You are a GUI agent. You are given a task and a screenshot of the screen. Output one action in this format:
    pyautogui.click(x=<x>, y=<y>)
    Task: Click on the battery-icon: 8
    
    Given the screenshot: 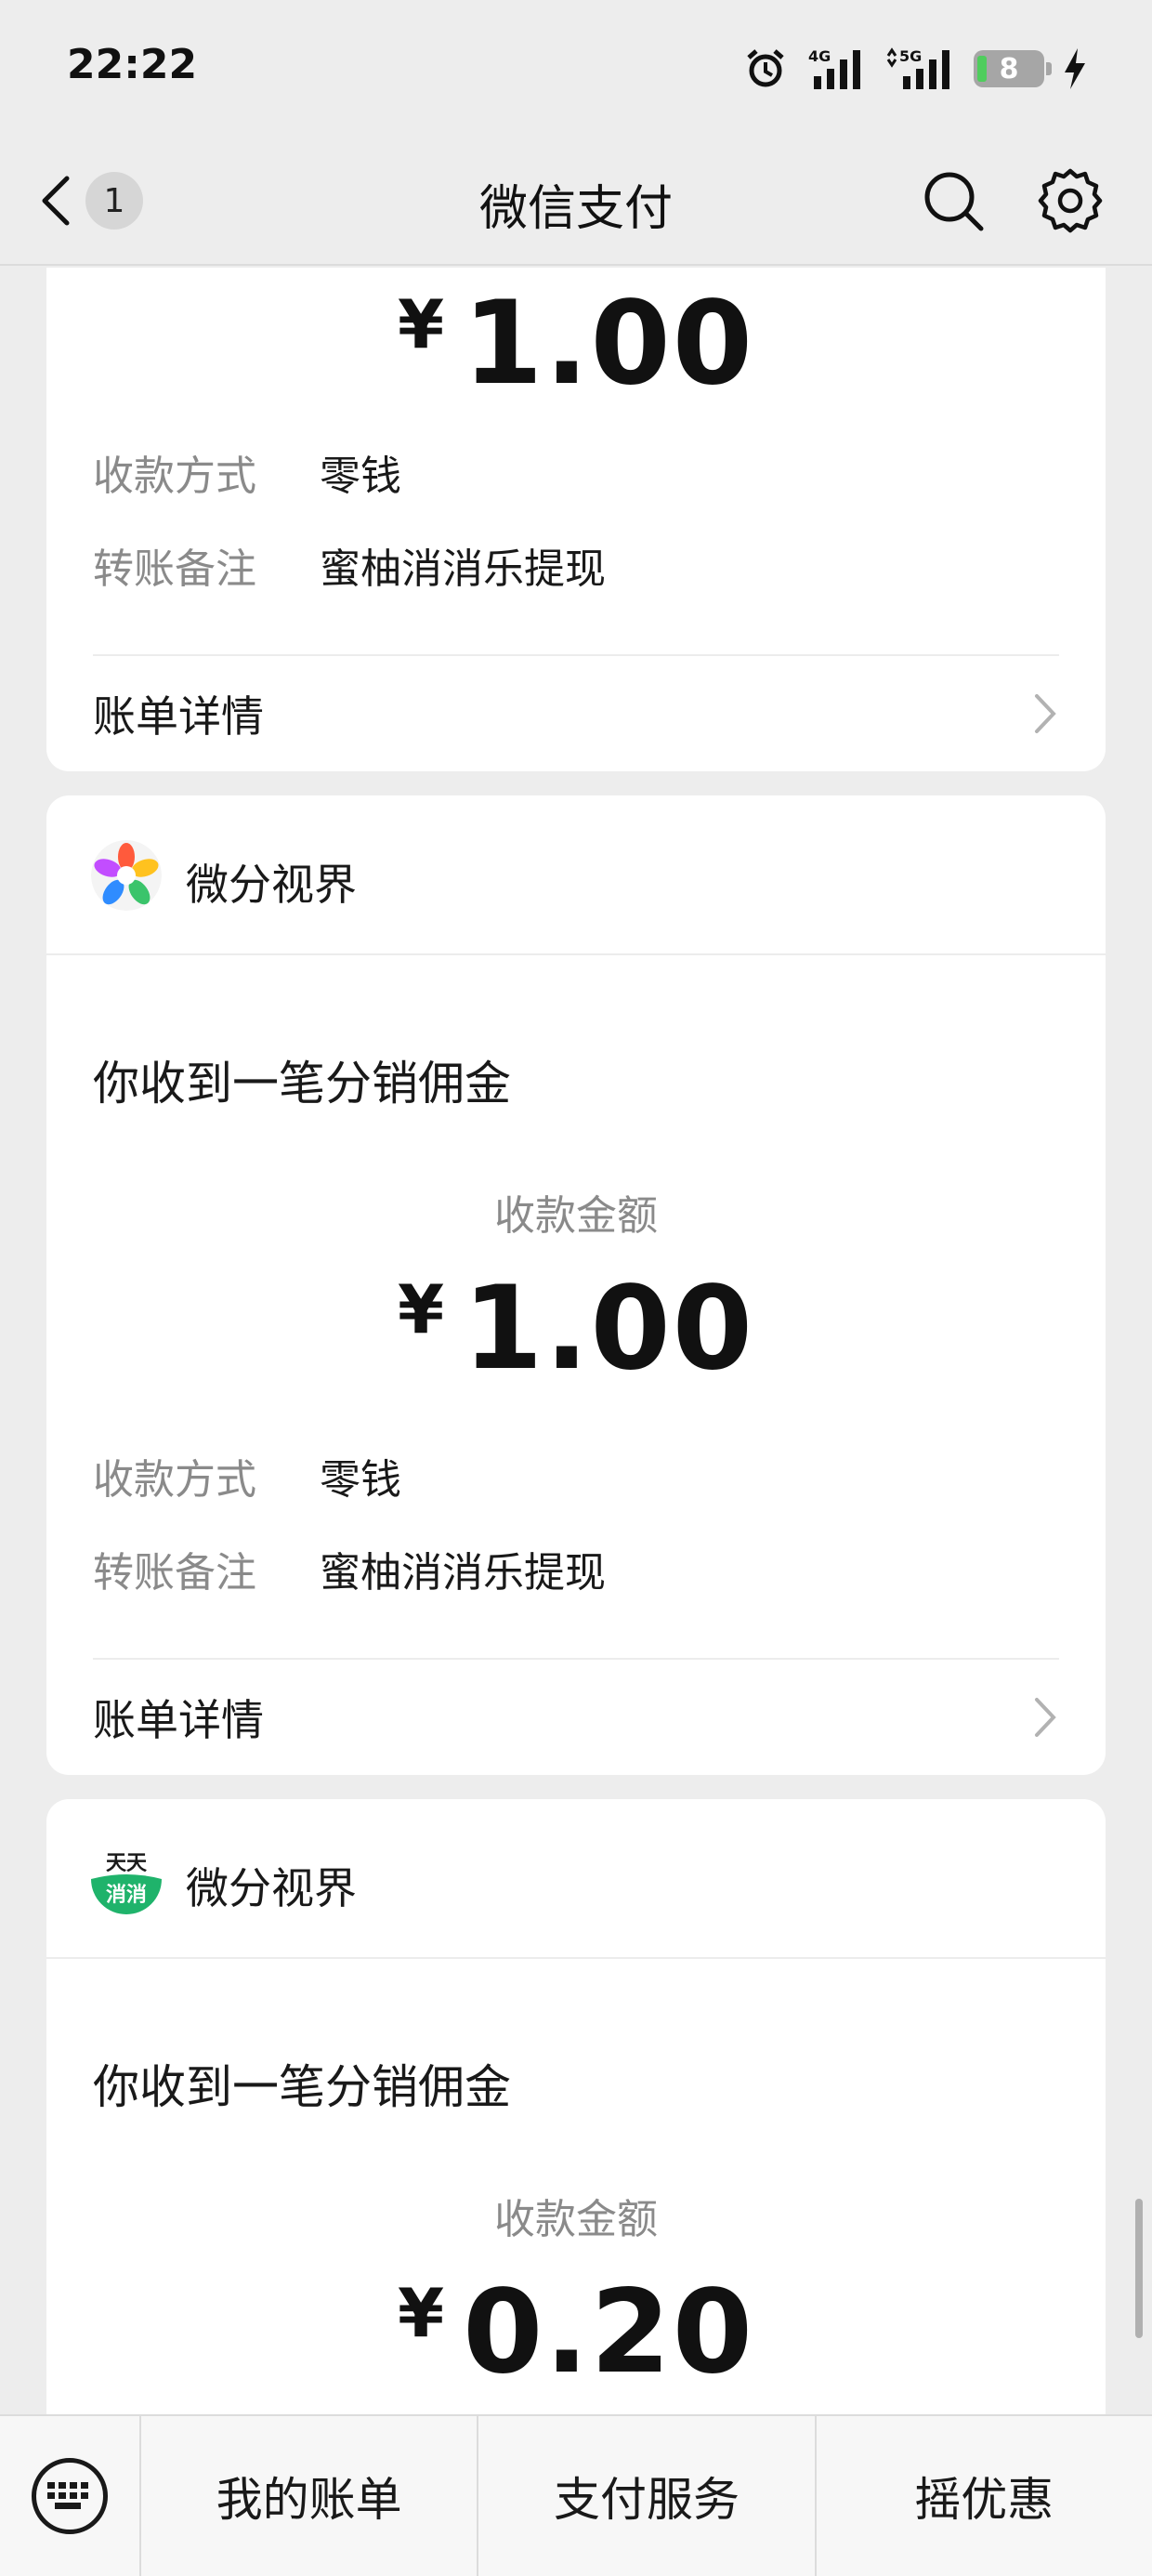 What is the action you would take?
    pyautogui.click(x=1013, y=68)
    